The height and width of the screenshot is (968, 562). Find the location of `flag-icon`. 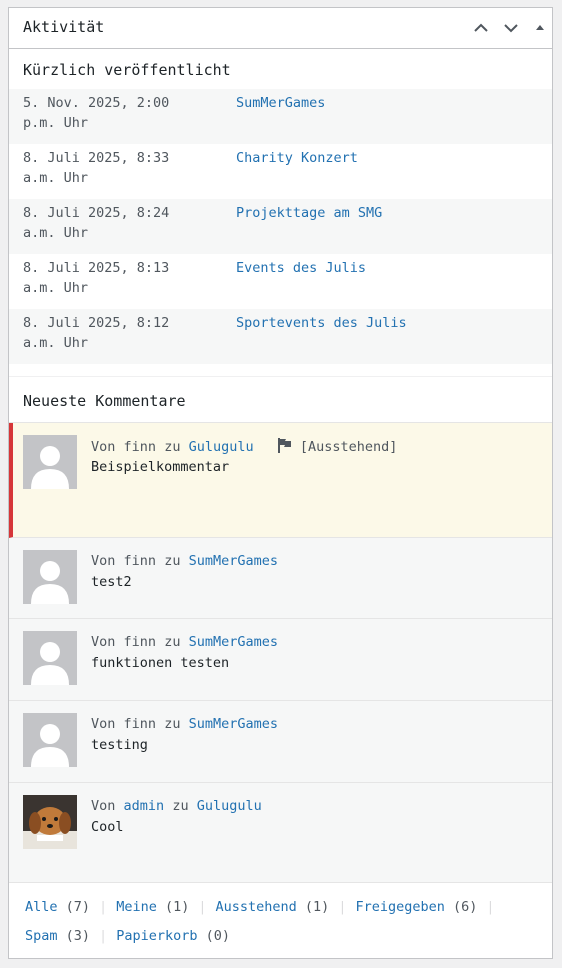

flag-icon is located at coordinates (284, 445).